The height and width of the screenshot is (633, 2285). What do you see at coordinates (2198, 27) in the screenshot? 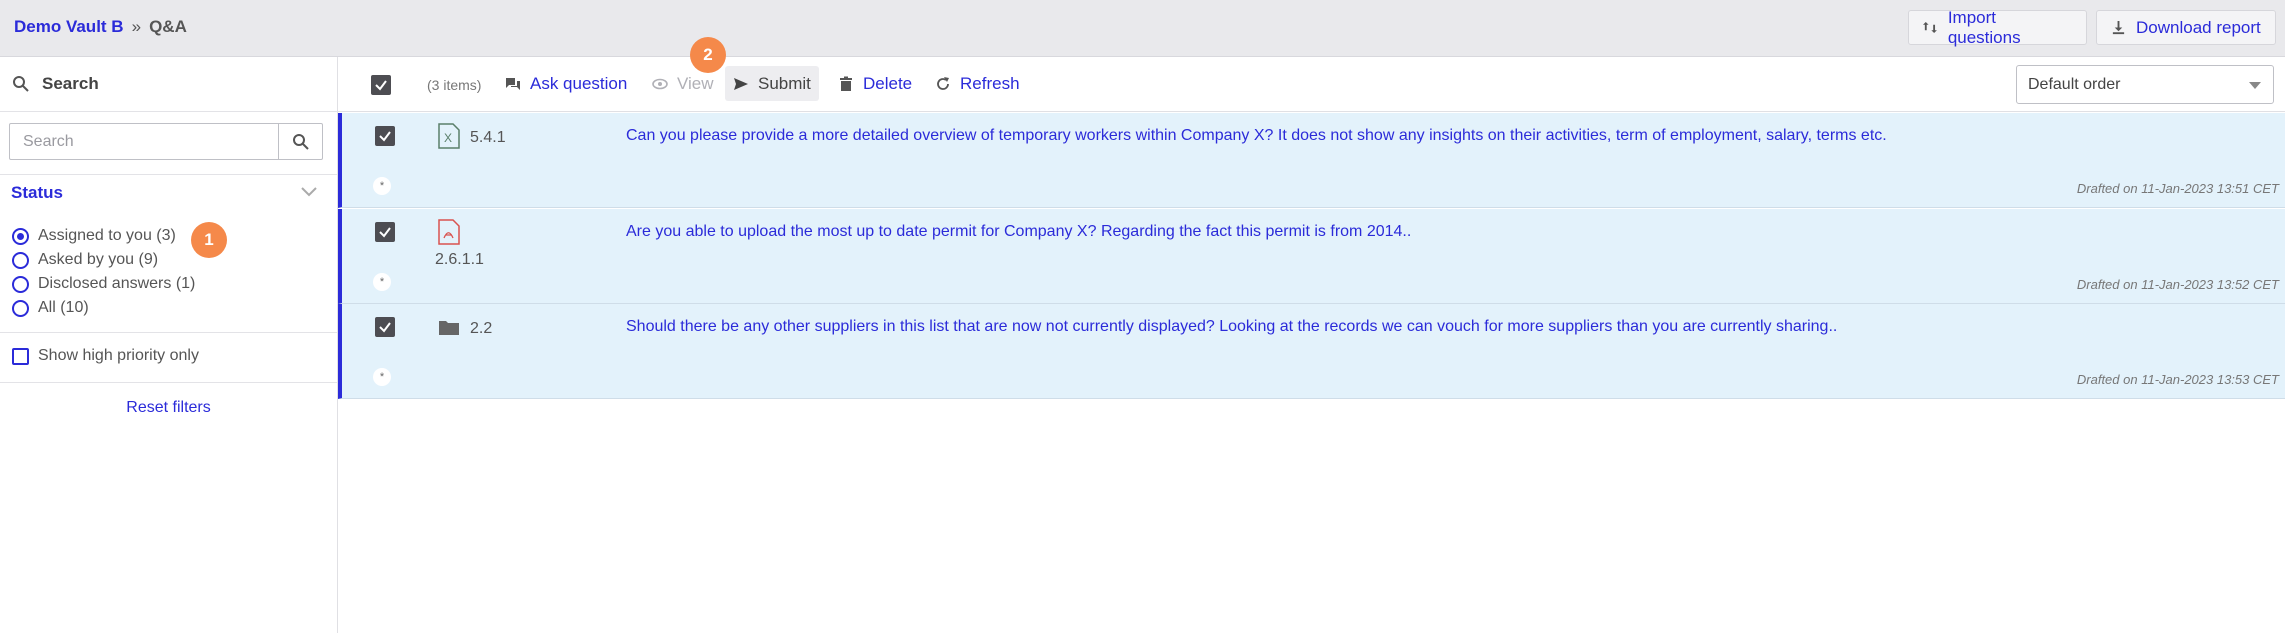
I see `download-report-label: Download report` at bounding box center [2198, 27].